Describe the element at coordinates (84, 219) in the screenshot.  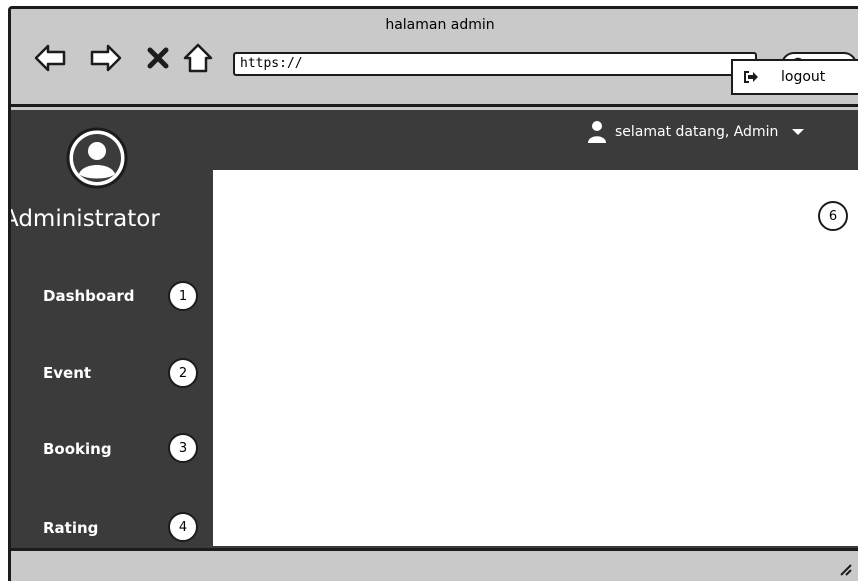
I see `sidebar-title: Administrator` at that location.